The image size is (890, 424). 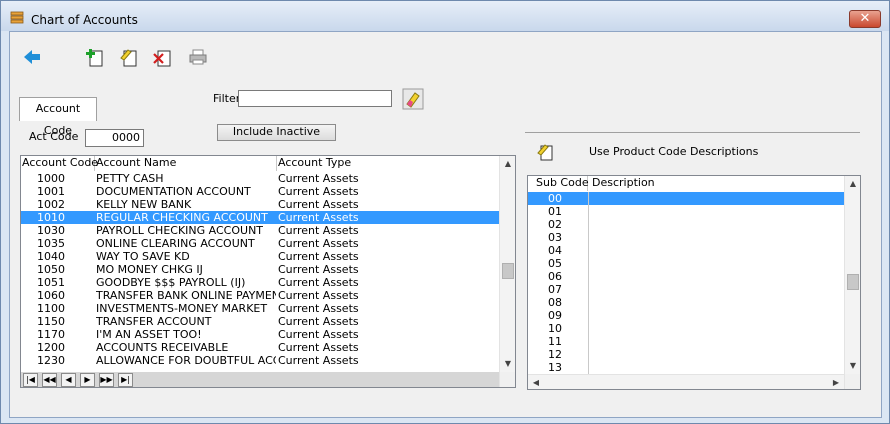 What do you see at coordinates (686, 211) in the screenshot?
I see `list-item: 01` at bounding box center [686, 211].